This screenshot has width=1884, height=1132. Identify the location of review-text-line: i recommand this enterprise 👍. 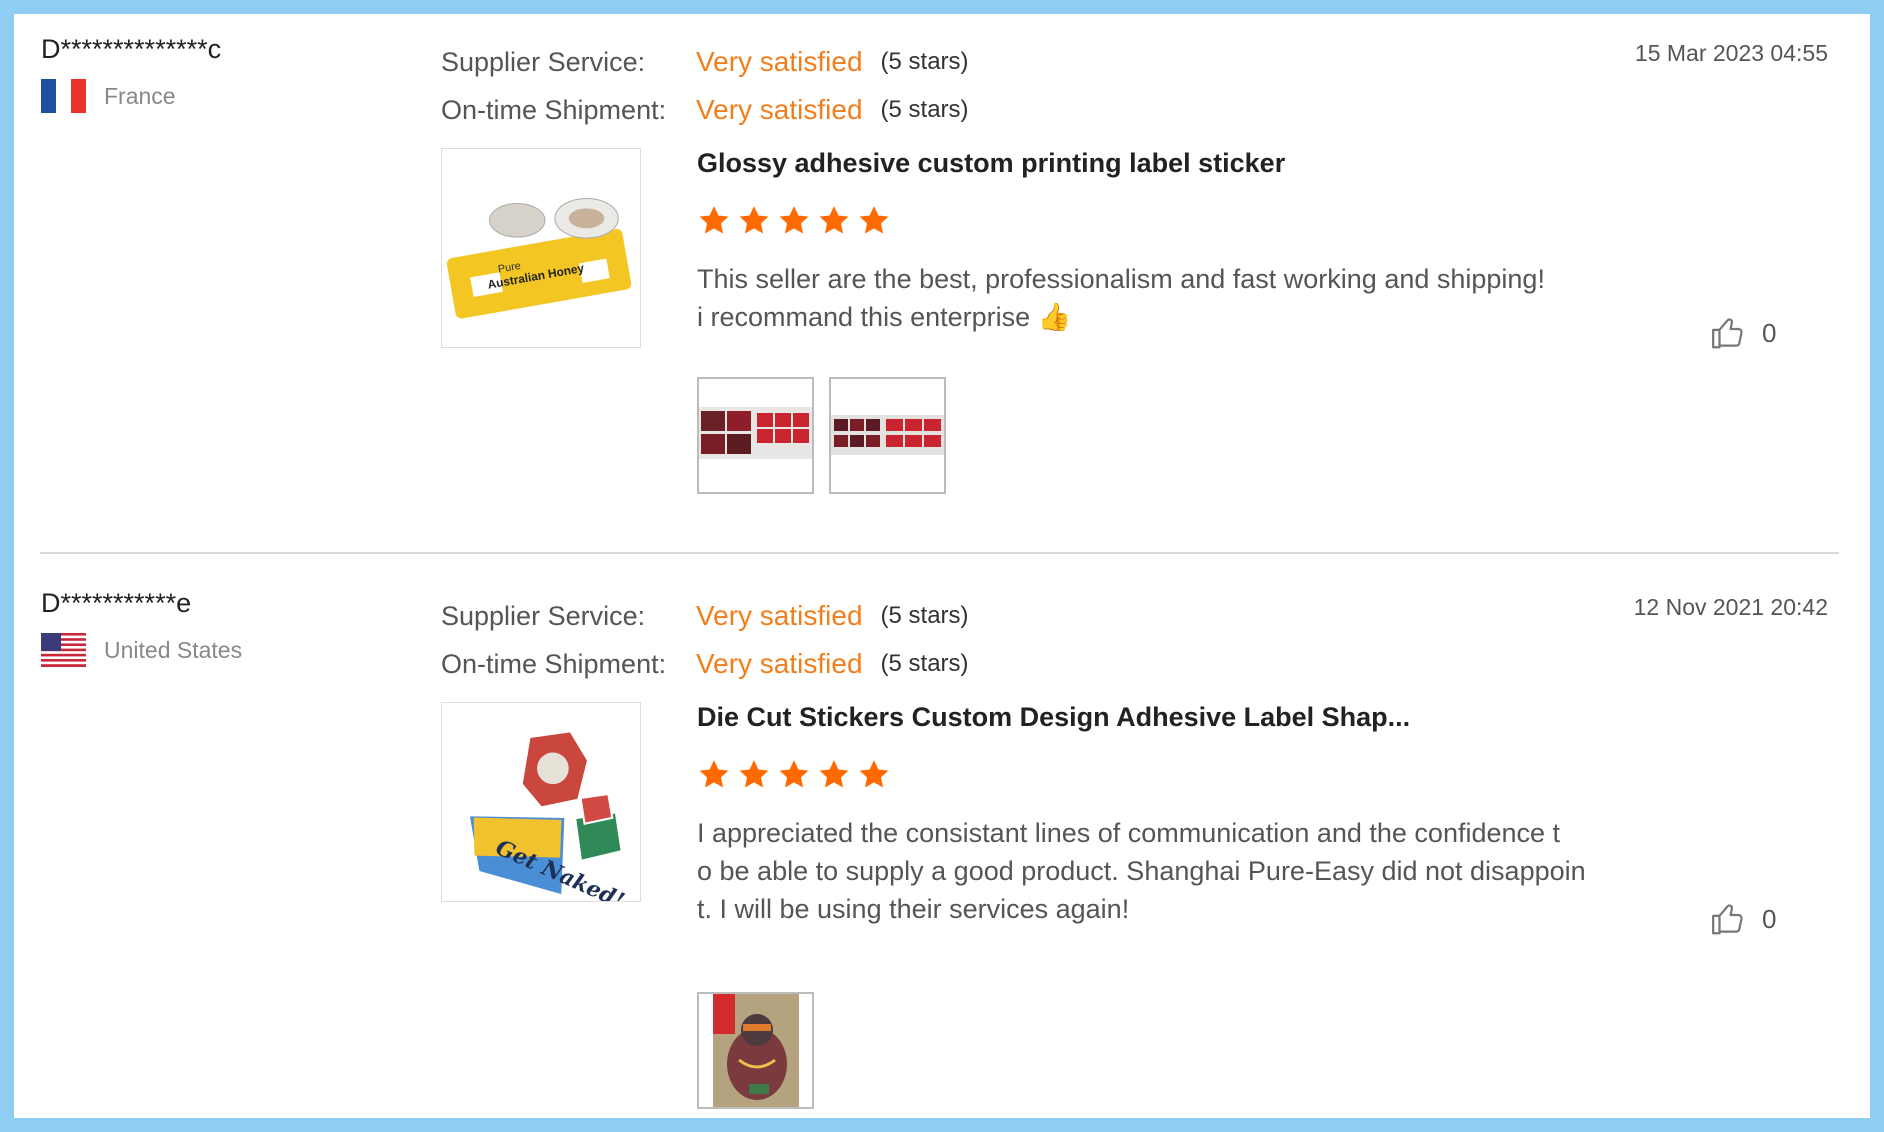
(884, 317).